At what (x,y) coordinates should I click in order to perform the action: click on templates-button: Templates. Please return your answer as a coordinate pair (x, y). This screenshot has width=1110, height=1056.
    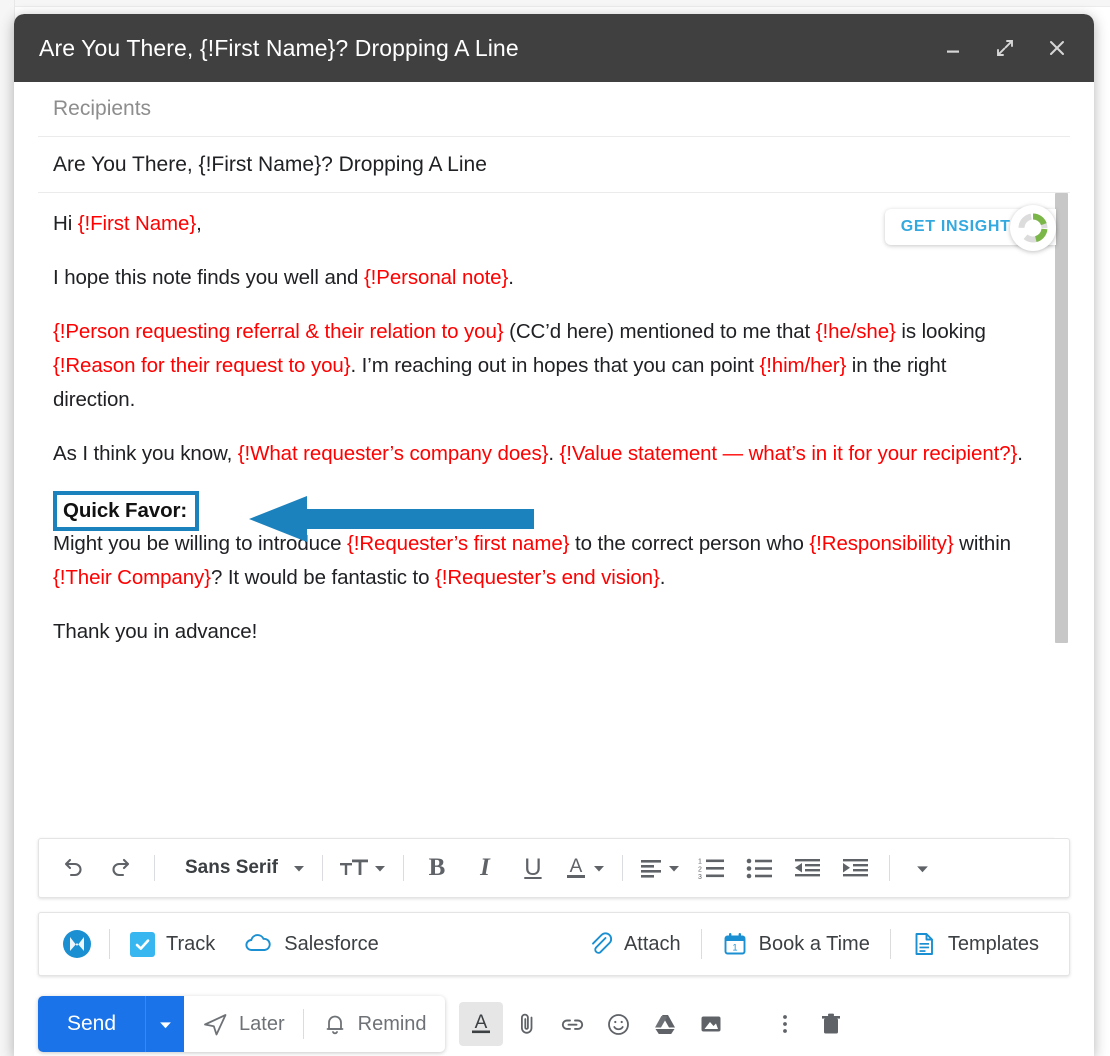
    Looking at the image, I should click on (975, 944).